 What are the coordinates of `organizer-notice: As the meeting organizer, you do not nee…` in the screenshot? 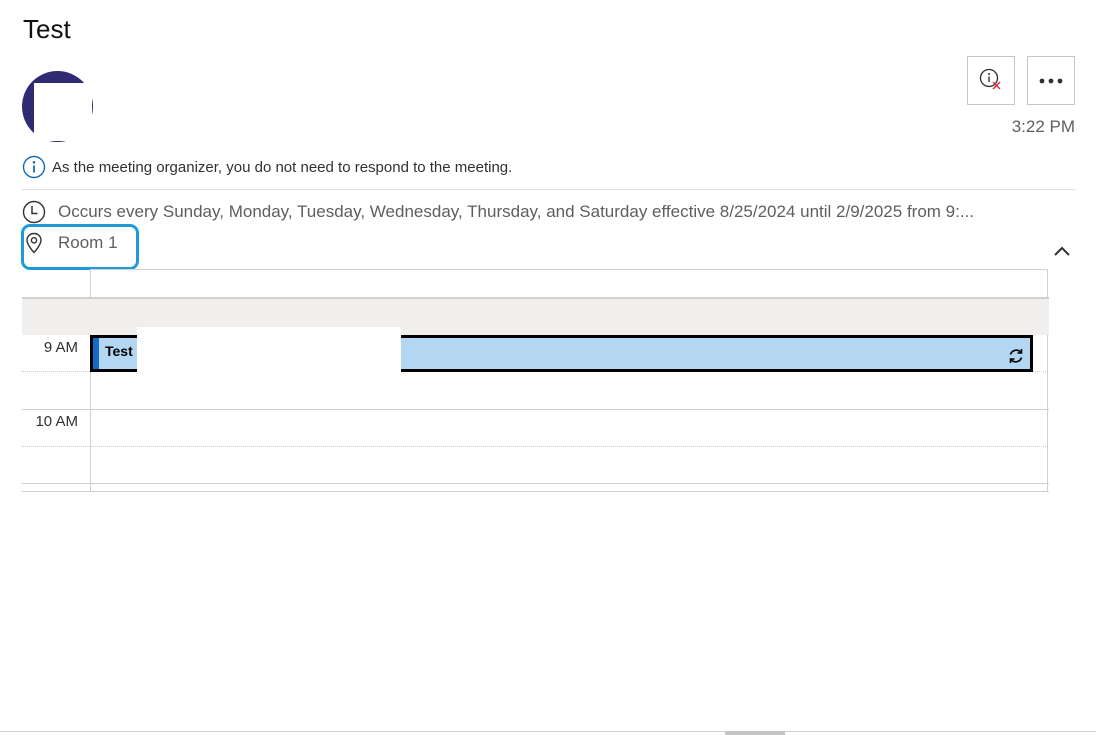 It's located at (267, 167).